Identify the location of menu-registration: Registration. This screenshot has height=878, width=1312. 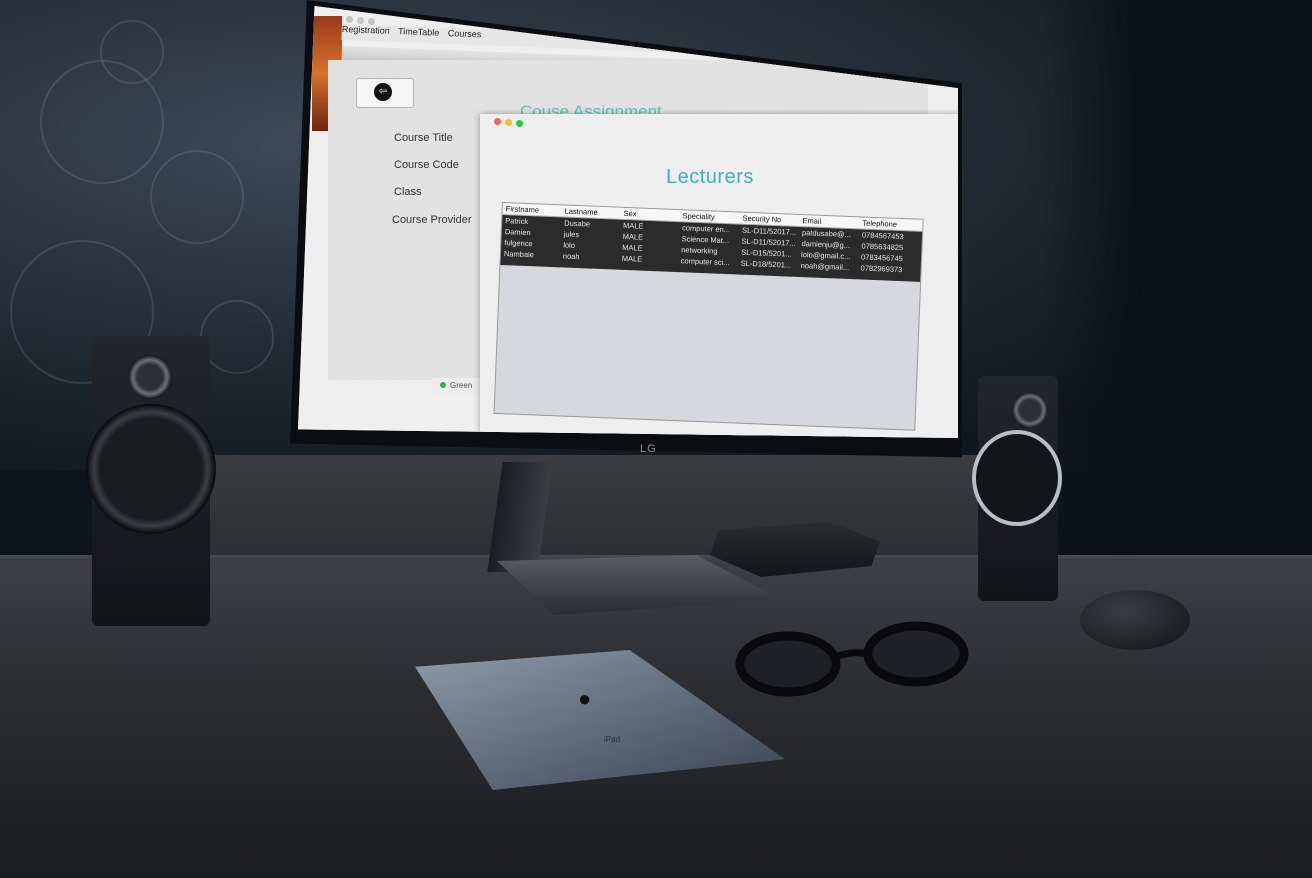
(366, 30).